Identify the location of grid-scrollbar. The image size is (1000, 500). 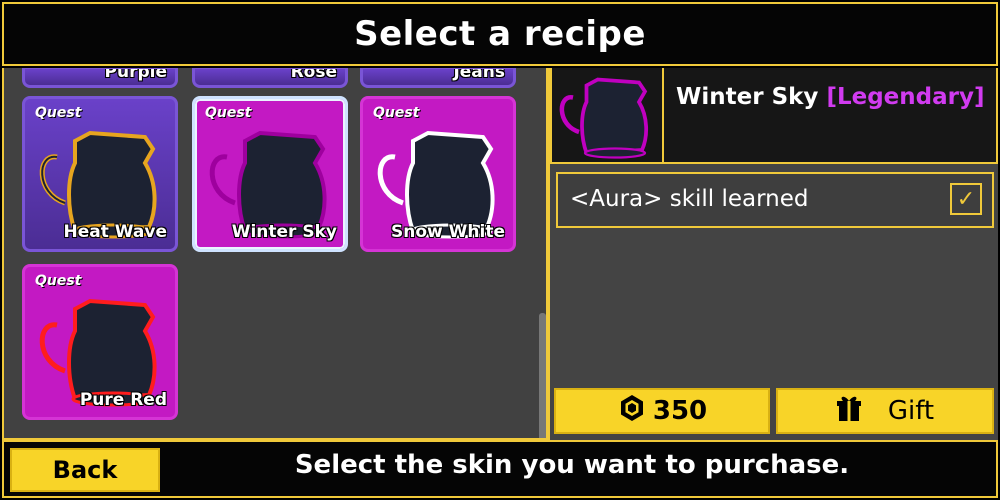
(542, 375).